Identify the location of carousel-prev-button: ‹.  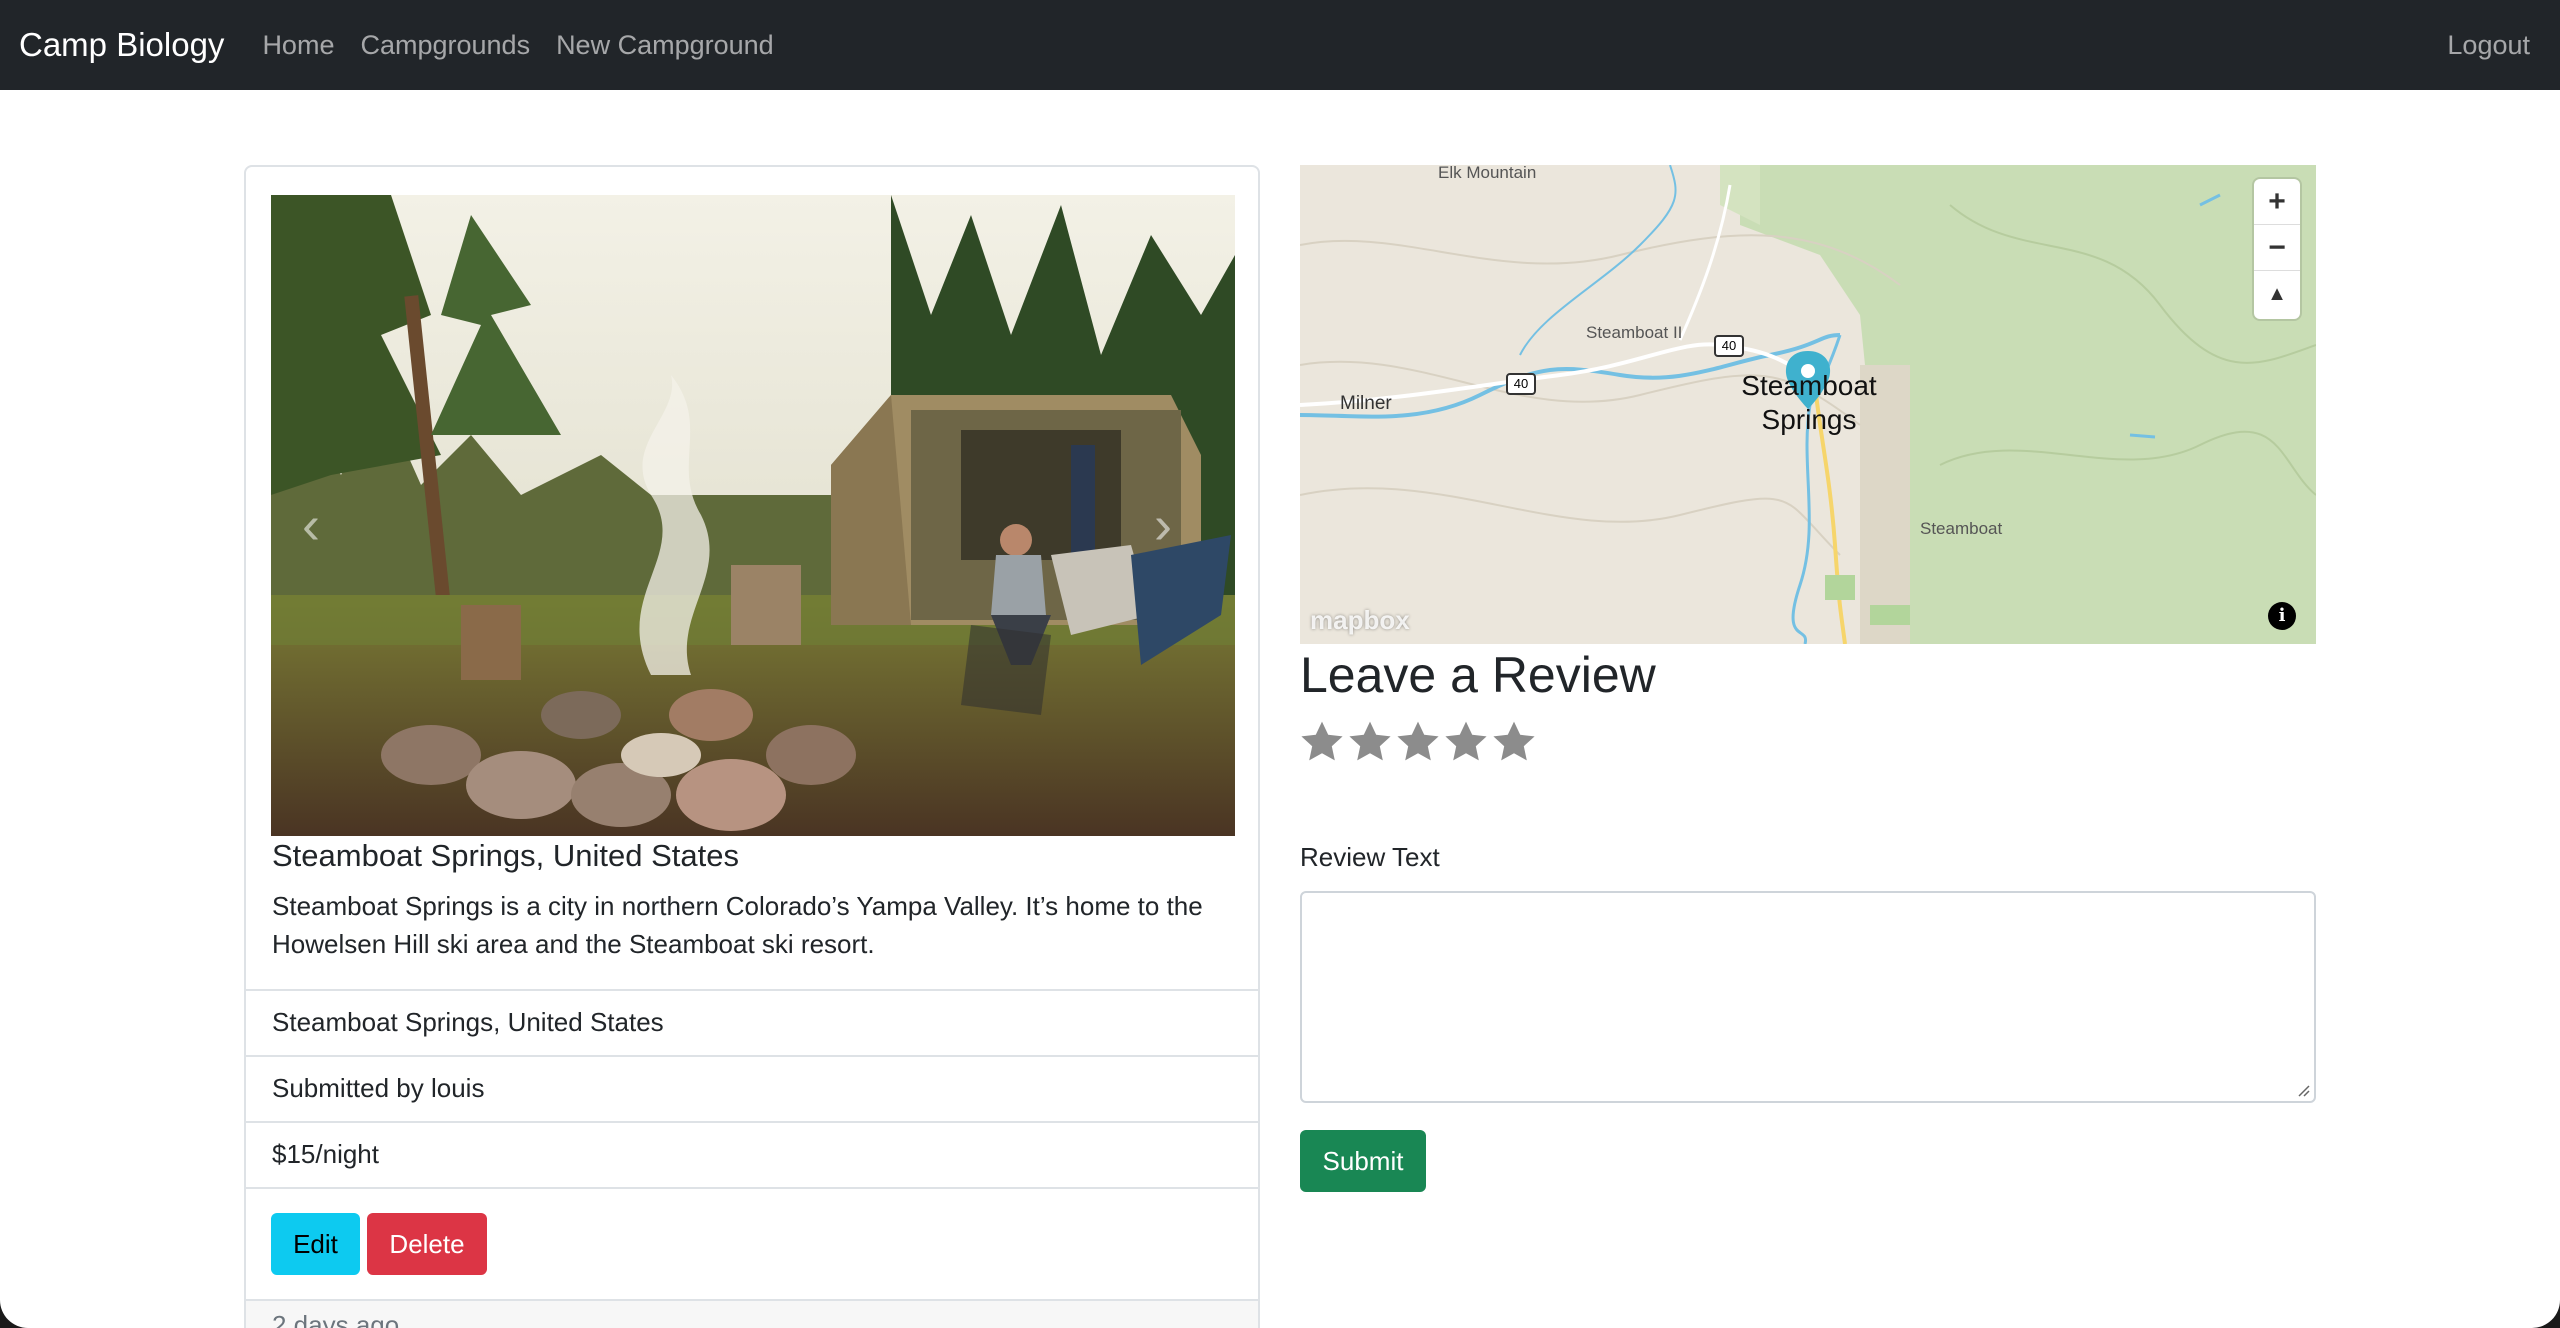
(311, 525).